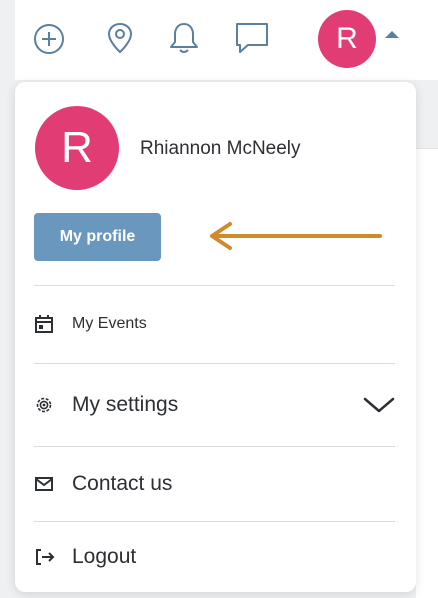  I want to click on menu-item-label: Contact us, so click(122, 483).